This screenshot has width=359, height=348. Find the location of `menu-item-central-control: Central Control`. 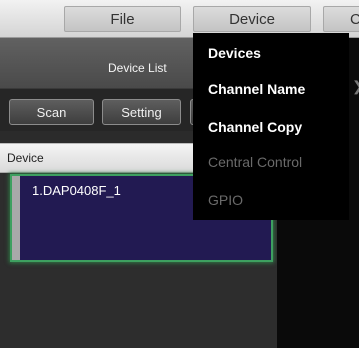

menu-item-central-control: Central Control is located at coordinates (255, 162).